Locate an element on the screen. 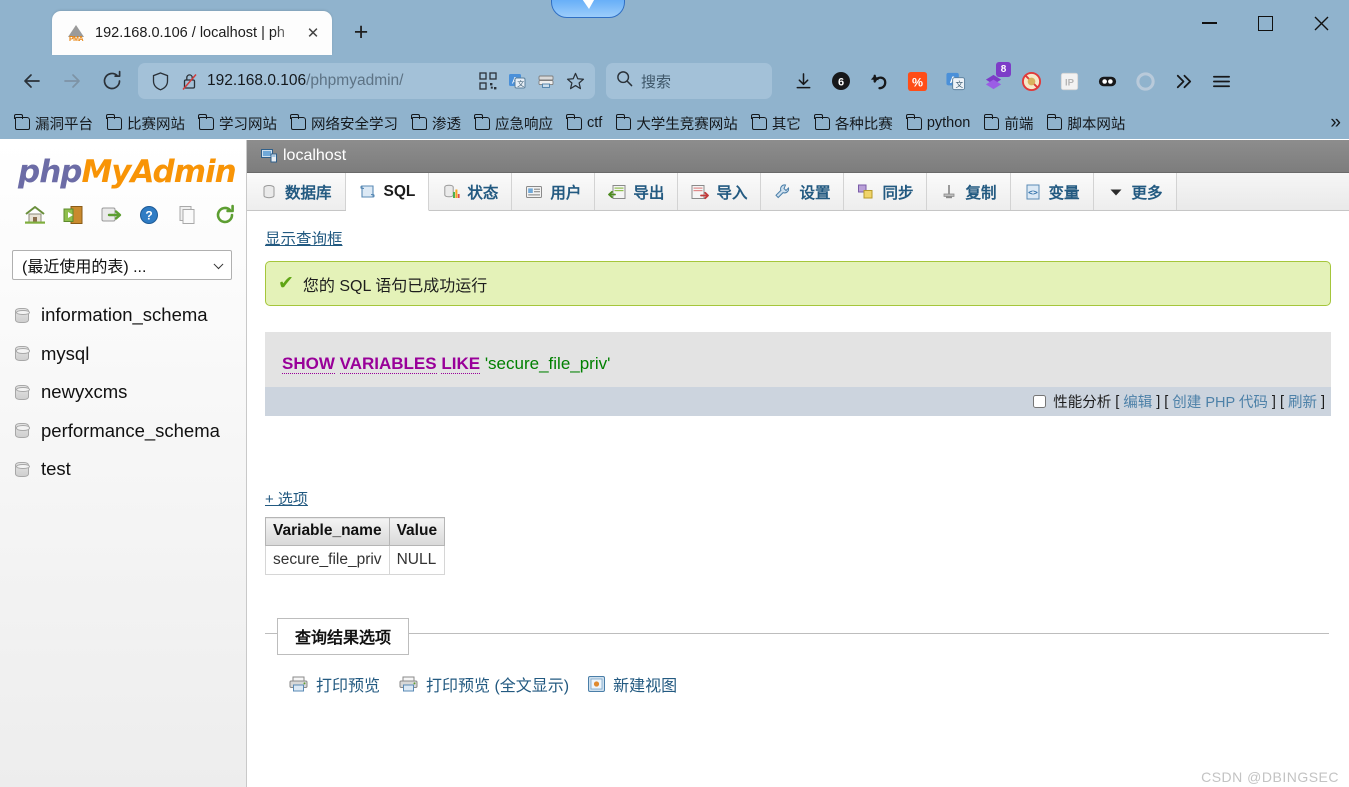 The height and width of the screenshot is (787, 1349). print-preview-full-action: 打印预览 (全文显示) is located at coordinates (484, 684).